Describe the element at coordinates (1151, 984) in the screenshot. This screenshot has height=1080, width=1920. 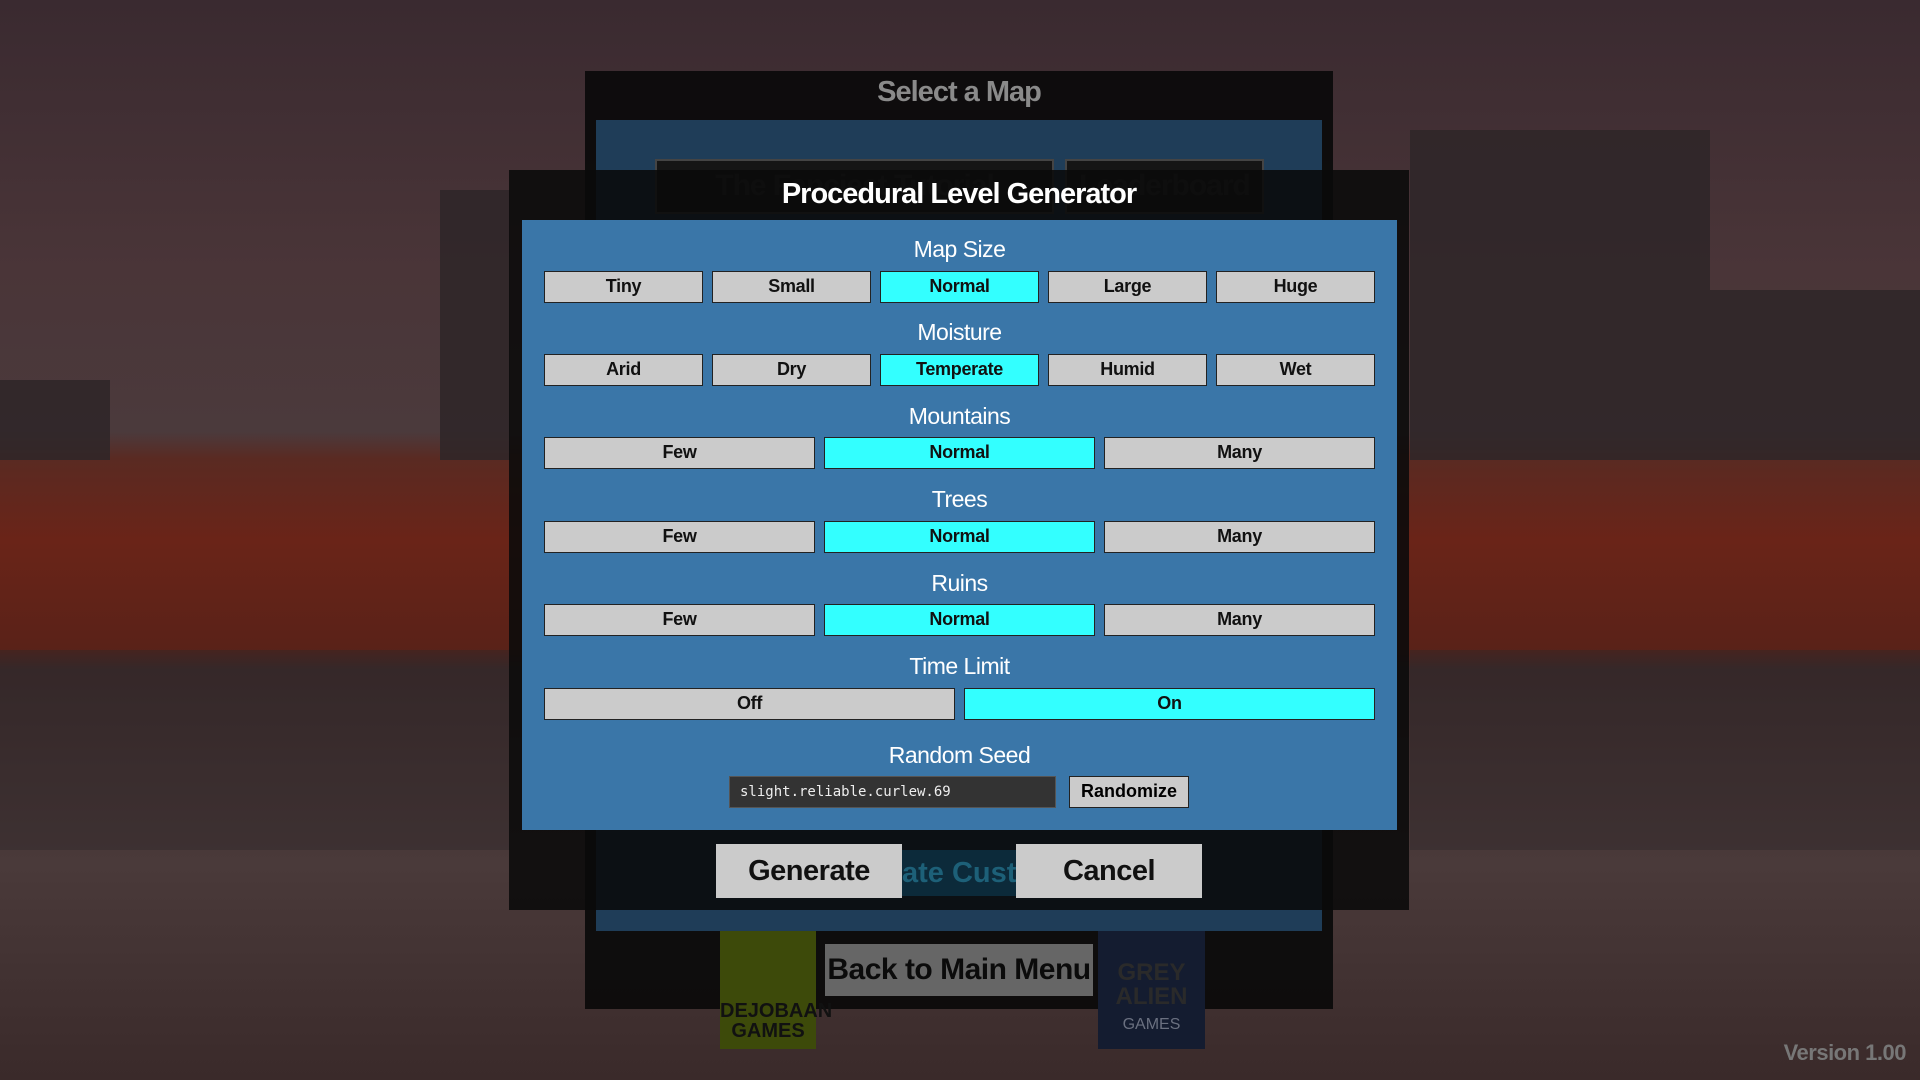
I see `logo-text: GREY ALIEN` at that location.